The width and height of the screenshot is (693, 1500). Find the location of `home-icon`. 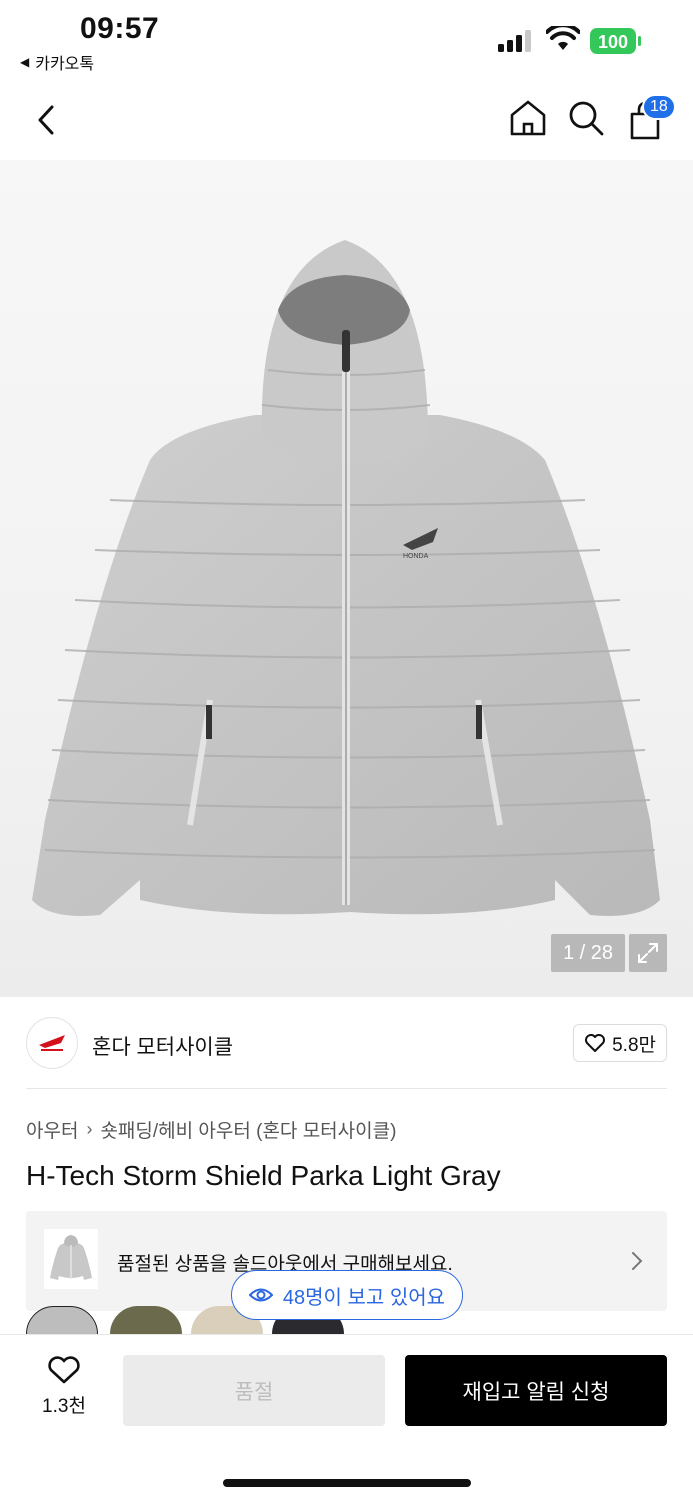

home-icon is located at coordinates (528, 118).